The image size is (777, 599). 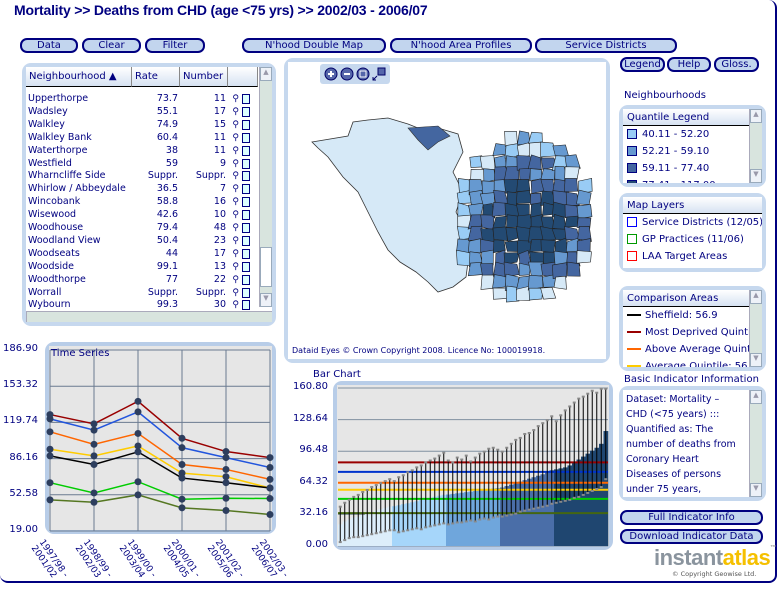 What do you see at coordinates (313, 450) in the screenshot?
I see `y-tick-label: 96.48` at bounding box center [313, 450].